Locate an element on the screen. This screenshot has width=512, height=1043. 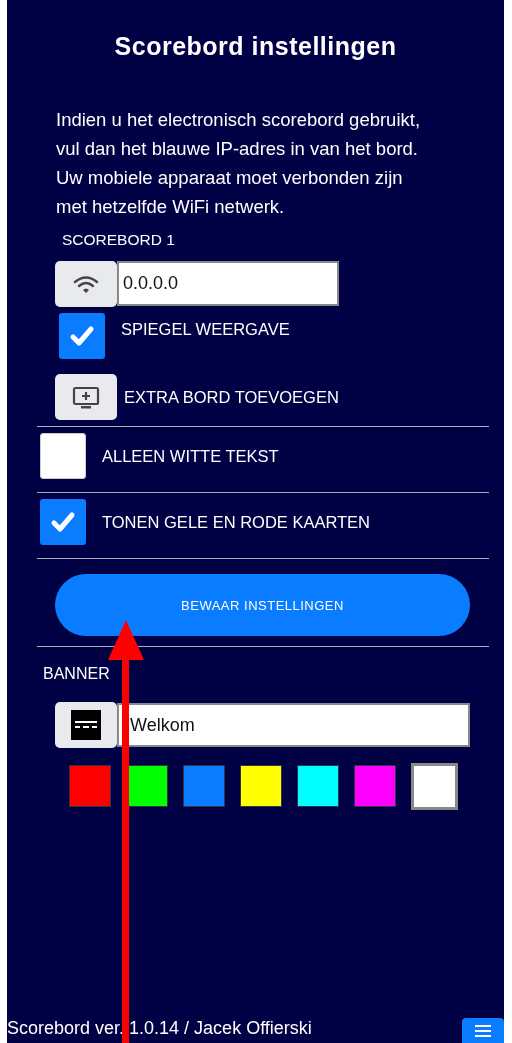
section-label: SCOREBORD 1 is located at coordinates (119, 240).